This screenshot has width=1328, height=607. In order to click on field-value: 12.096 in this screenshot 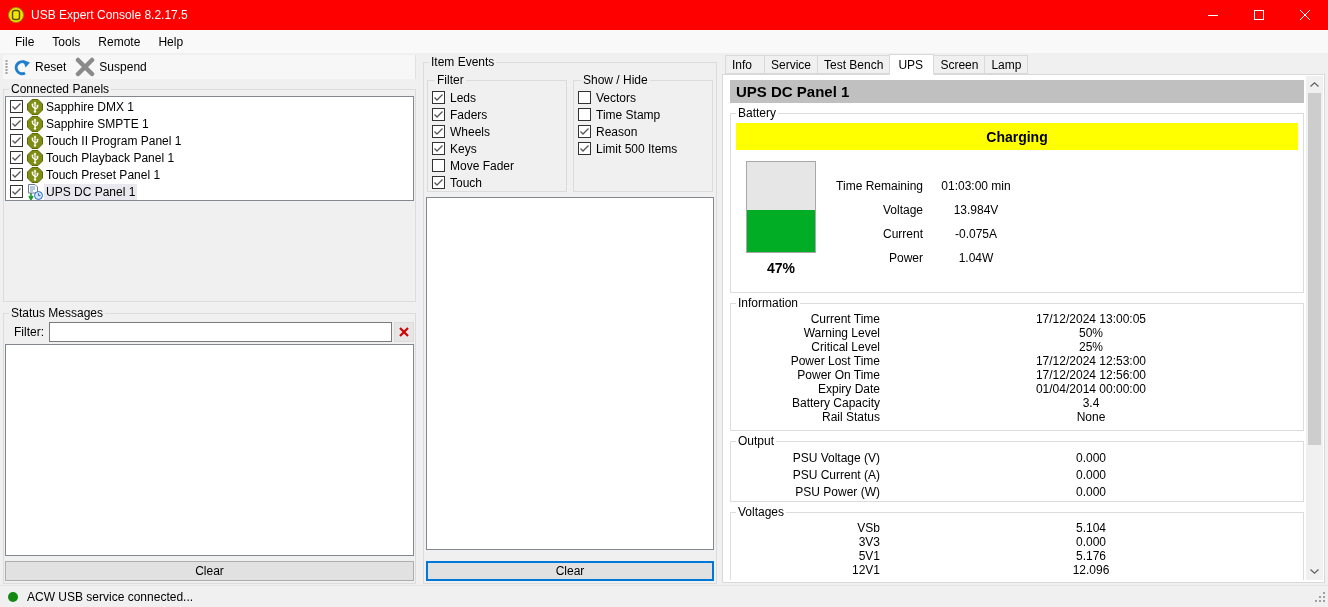, I will do `click(1091, 570)`.